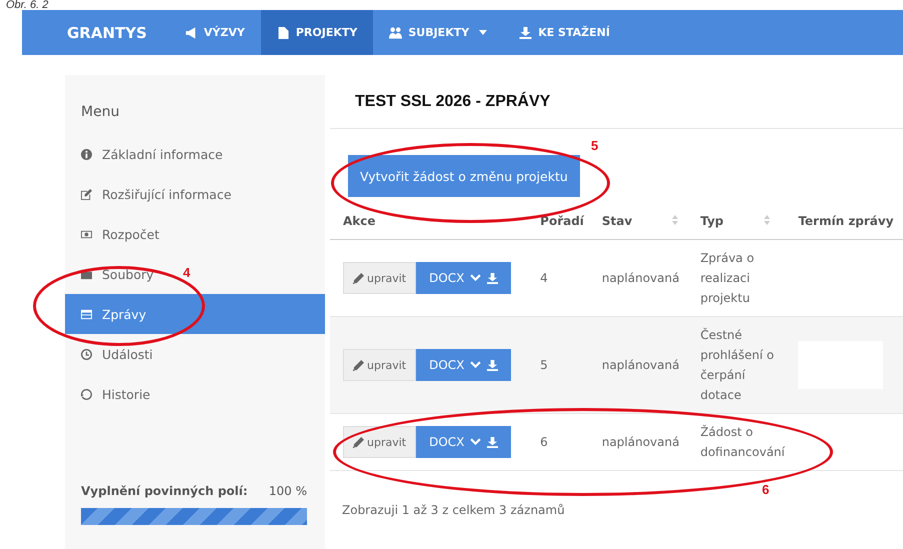 The width and height of the screenshot is (903, 549). I want to click on progress-label: Vyplnění povinných polí:, so click(164, 491).